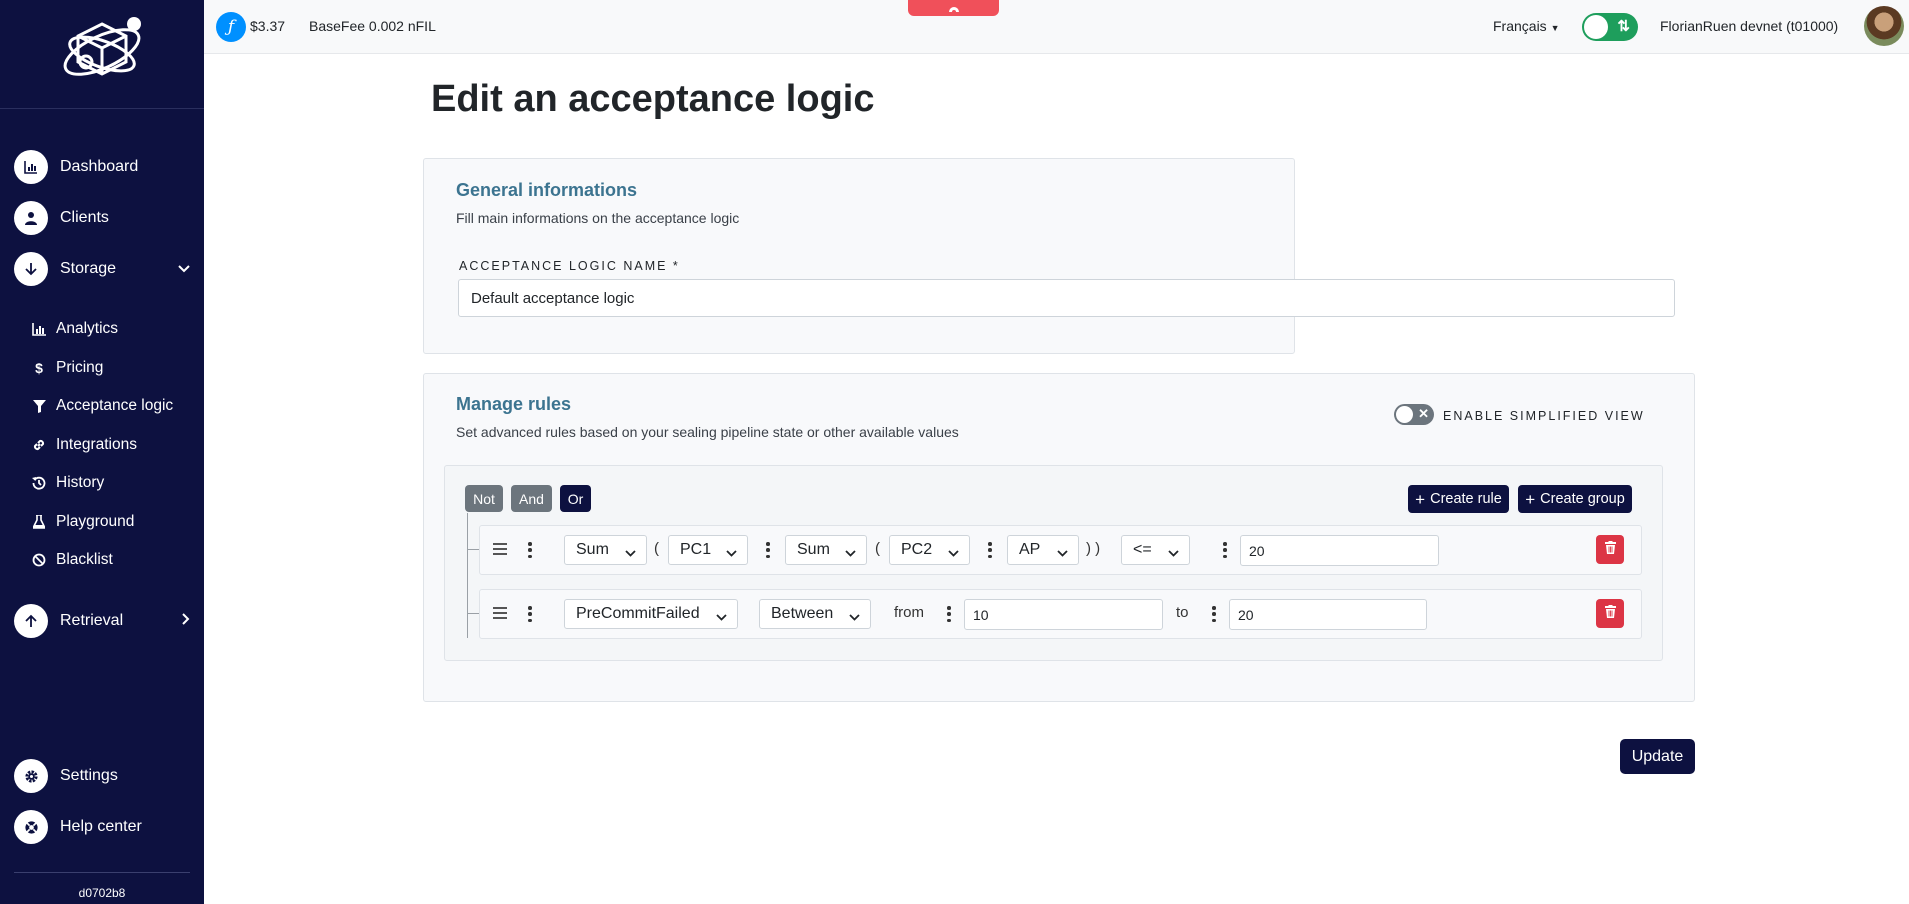  What do you see at coordinates (75, 329) in the screenshot?
I see `sidebar-item-analytics: Analytics` at bounding box center [75, 329].